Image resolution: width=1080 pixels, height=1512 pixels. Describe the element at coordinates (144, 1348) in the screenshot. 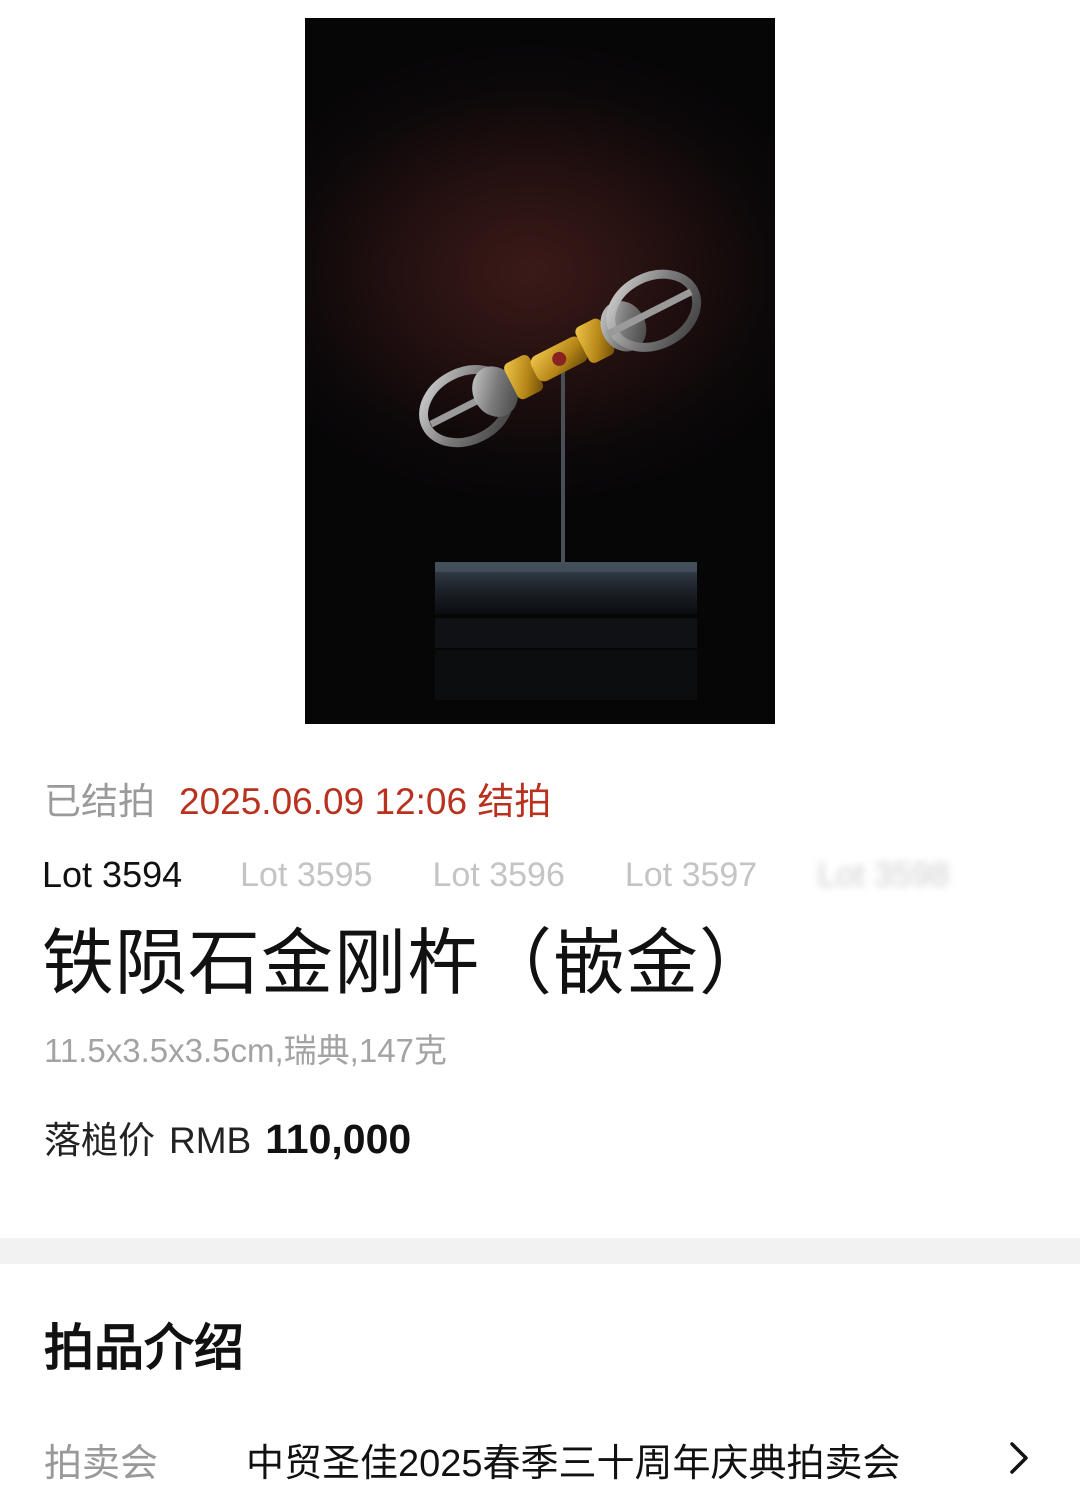

I see `section-title-intro: 拍品介绍` at that location.